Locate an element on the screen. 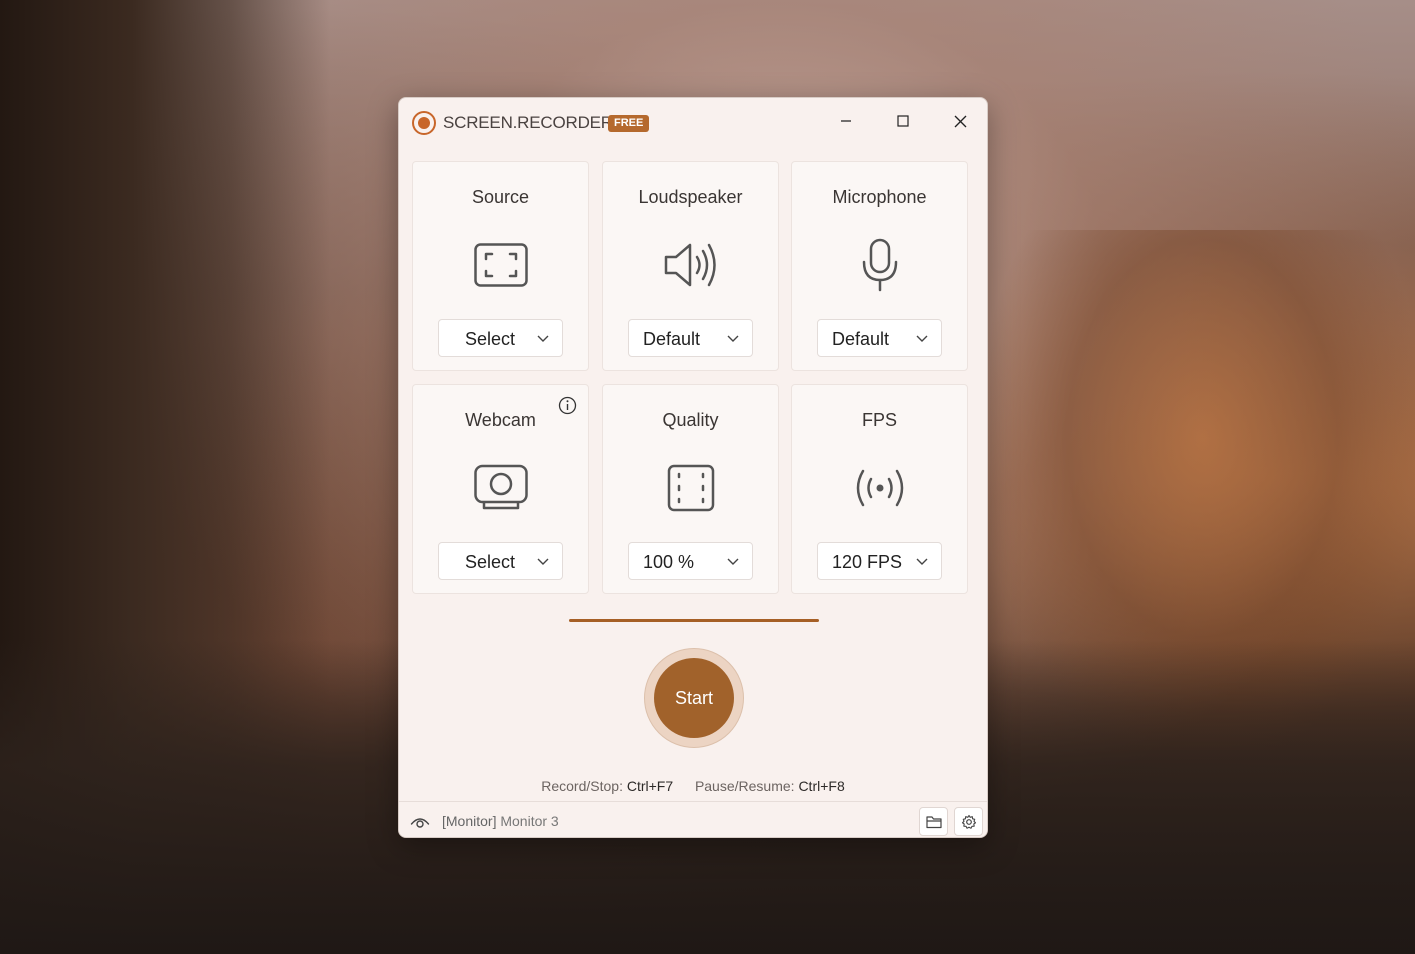 Image resolution: width=1415 pixels, height=954 pixels. webcam-icon is located at coordinates (501, 488).